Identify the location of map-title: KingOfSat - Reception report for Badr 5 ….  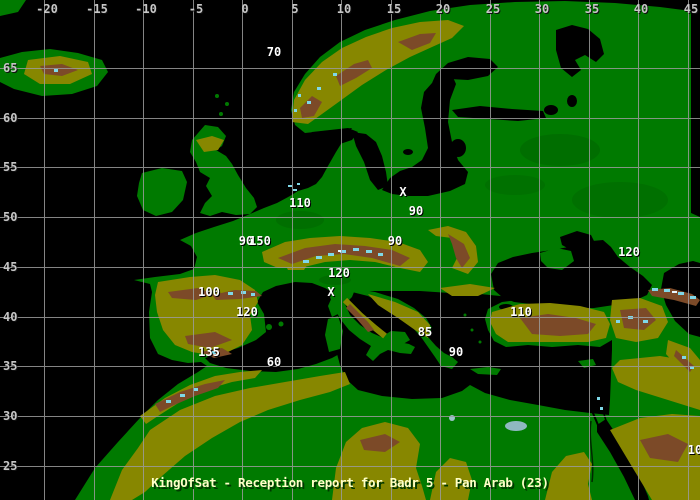
(350, 482).